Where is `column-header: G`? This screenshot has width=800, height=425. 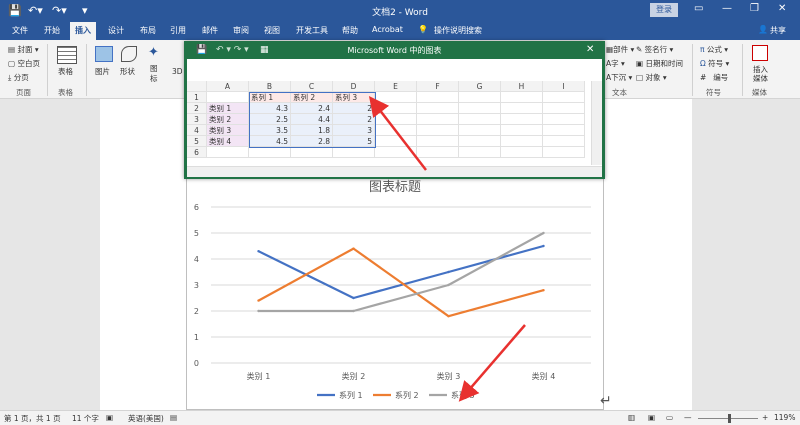
column-header: G is located at coordinates (480, 86).